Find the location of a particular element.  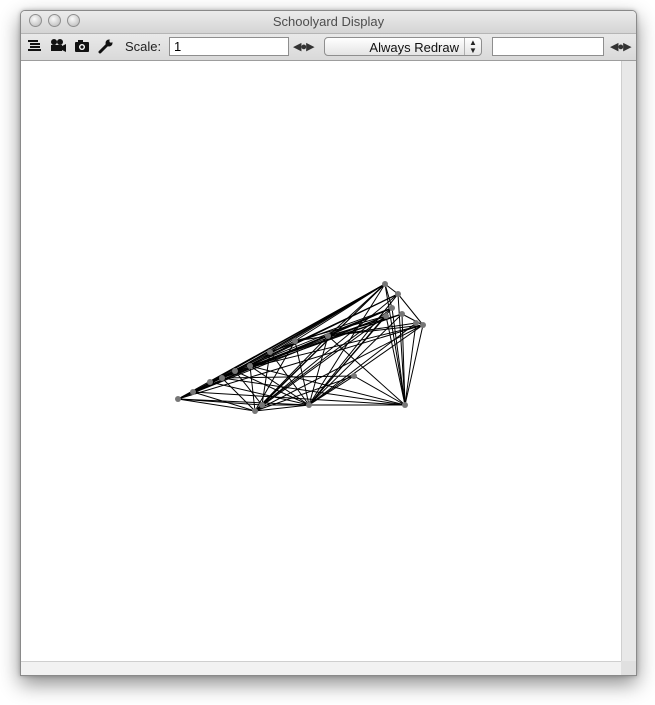

up-down-arrows-icon: ▲ ▼ is located at coordinates (472, 46).